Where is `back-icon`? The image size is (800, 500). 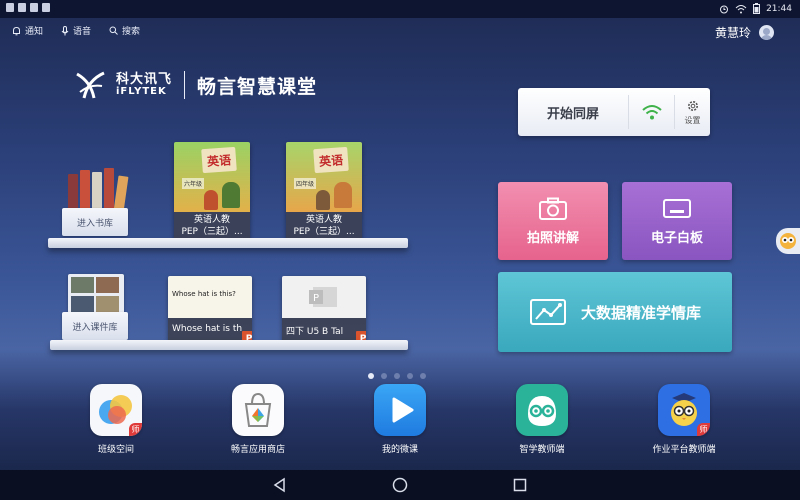 back-icon is located at coordinates (279, 485).